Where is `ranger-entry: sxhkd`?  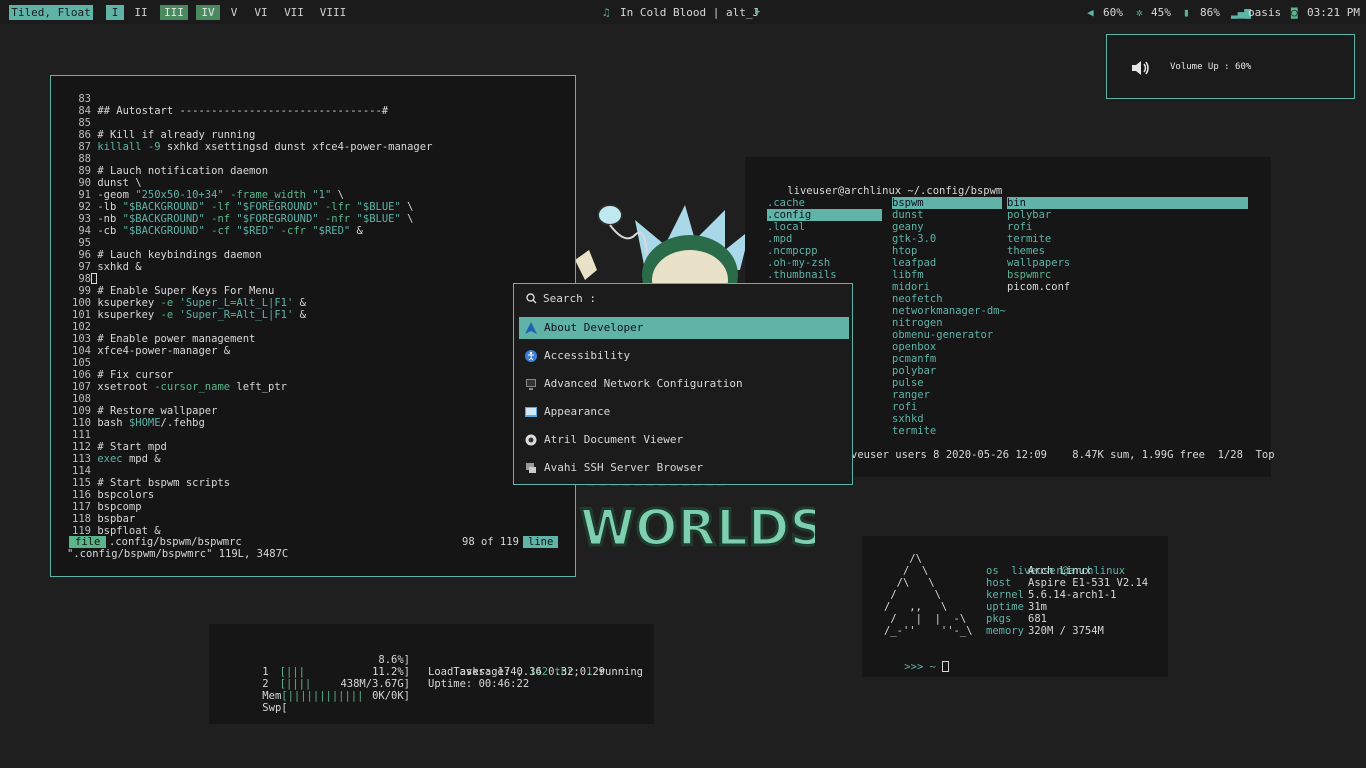
ranger-entry: sxhkd is located at coordinates (947, 419).